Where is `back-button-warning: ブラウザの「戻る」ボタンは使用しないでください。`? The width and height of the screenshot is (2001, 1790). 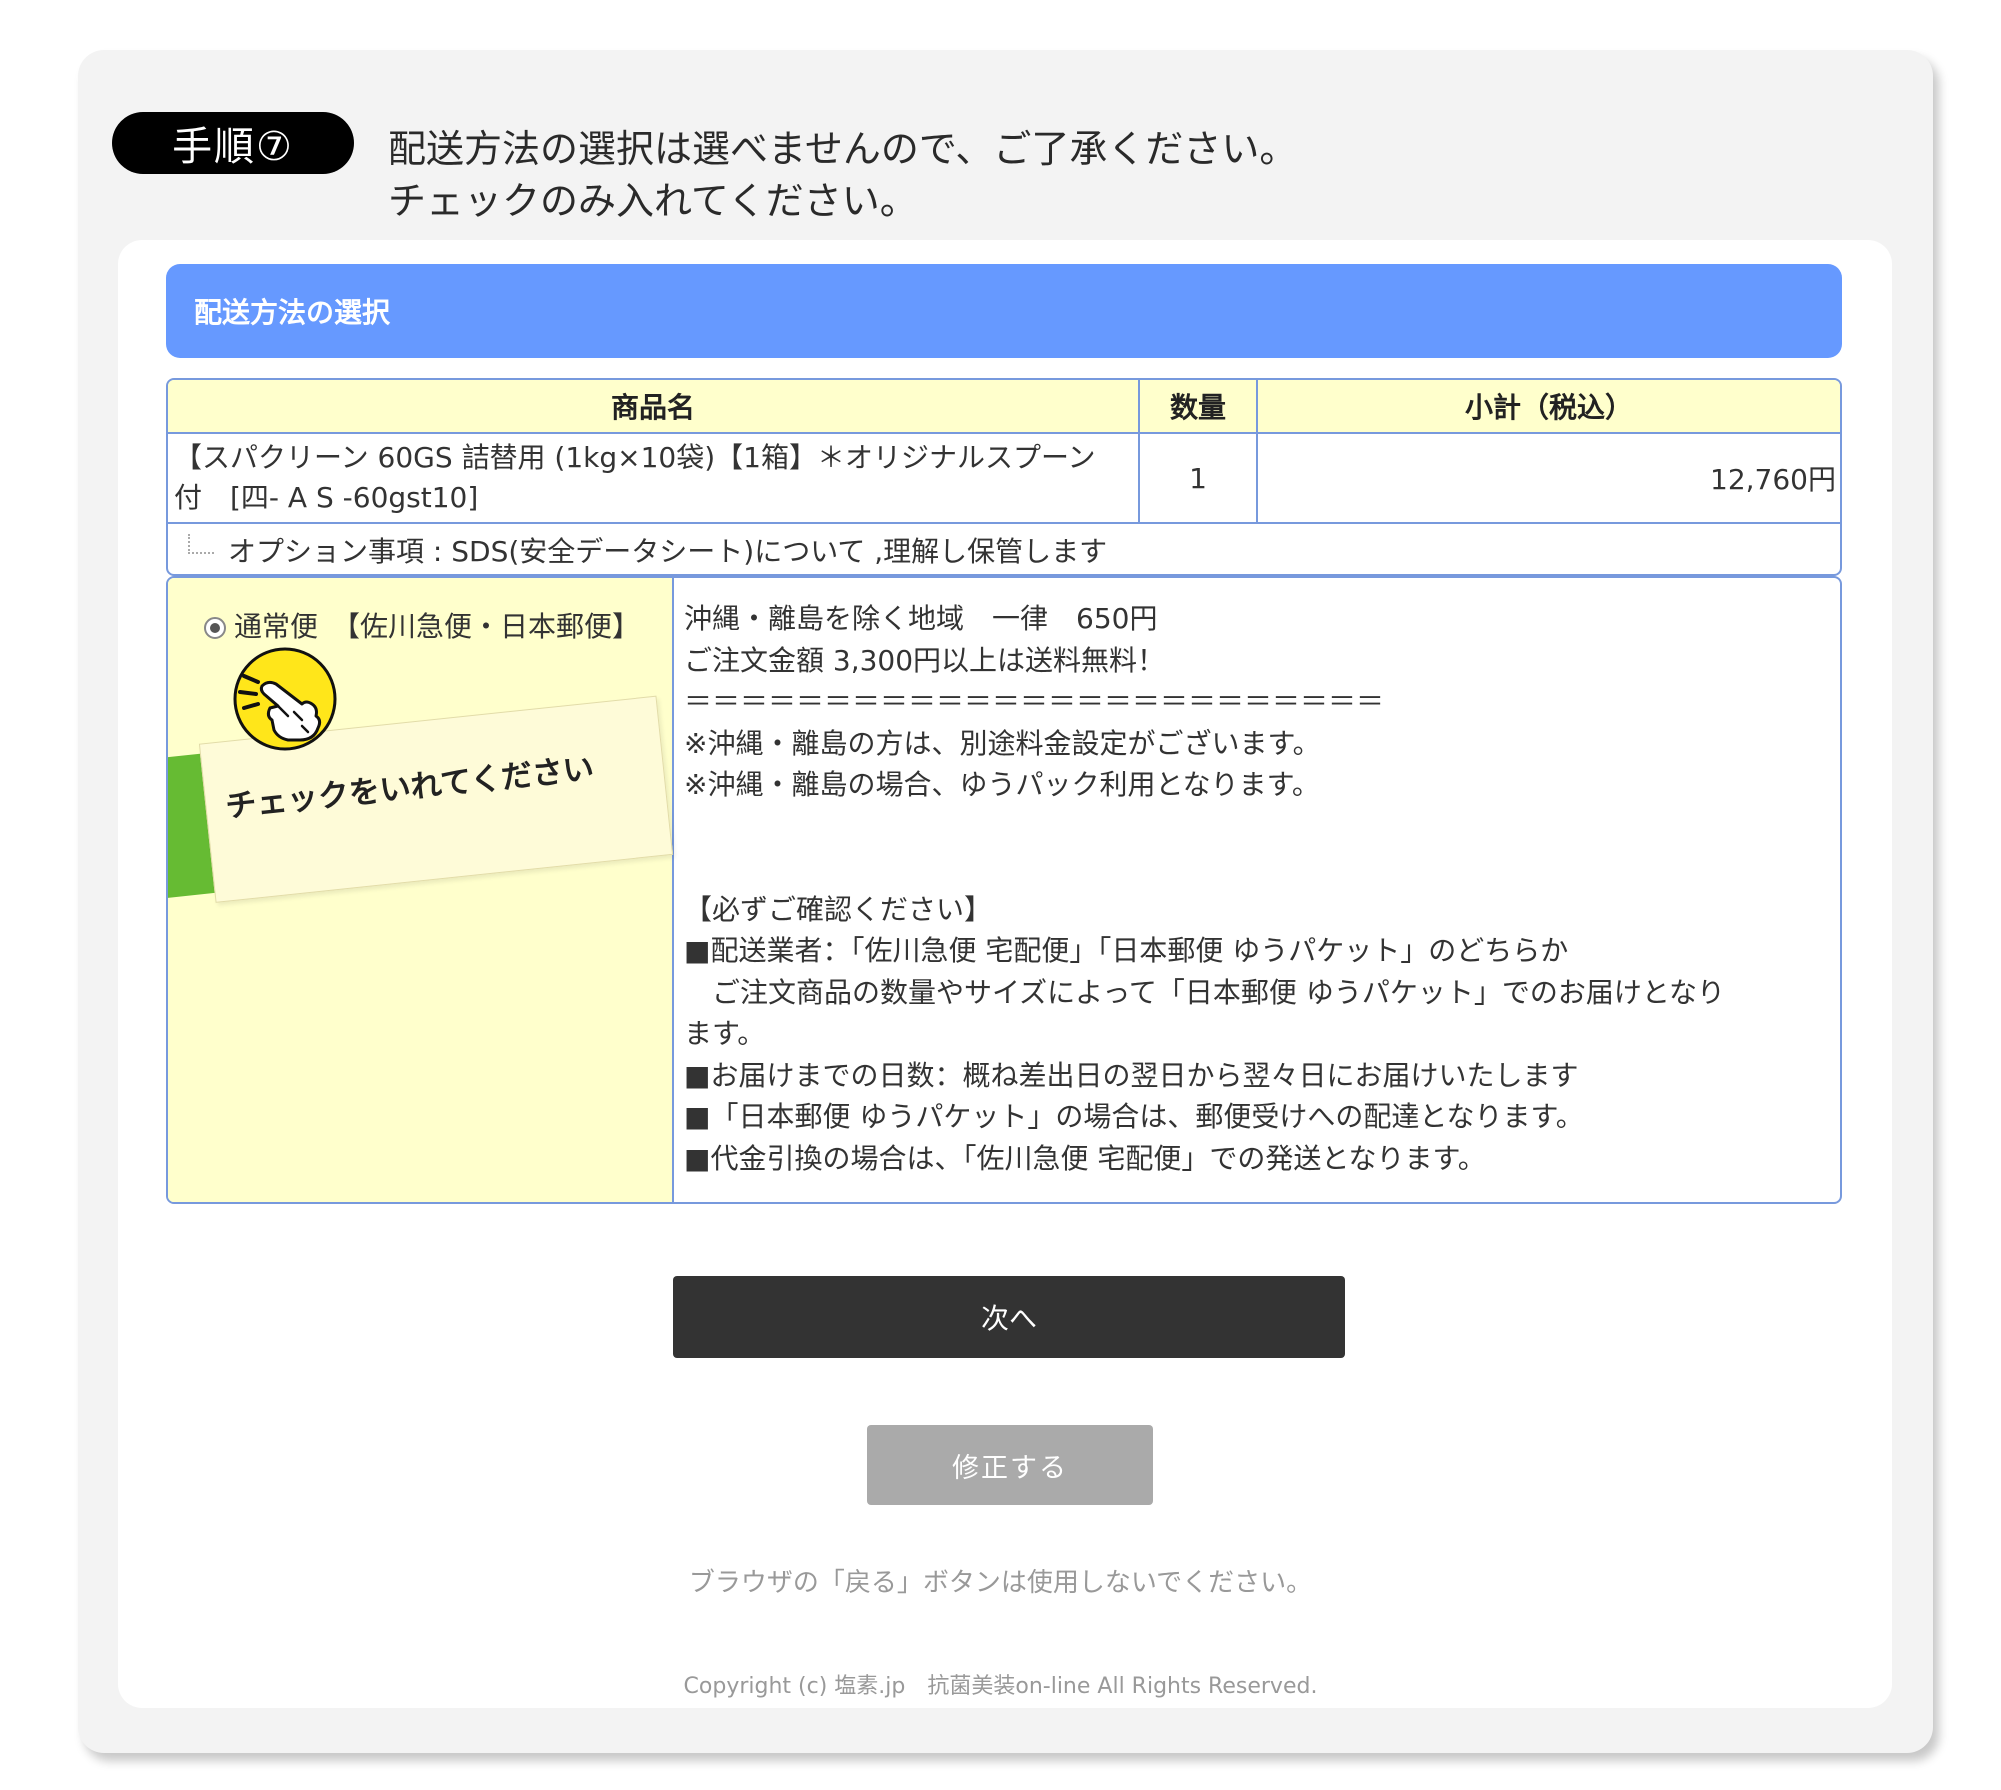 back-button-warning: ブラウザの「戻る」ボタンは使用しないでください。 is located at coordinates (1000, 1583).